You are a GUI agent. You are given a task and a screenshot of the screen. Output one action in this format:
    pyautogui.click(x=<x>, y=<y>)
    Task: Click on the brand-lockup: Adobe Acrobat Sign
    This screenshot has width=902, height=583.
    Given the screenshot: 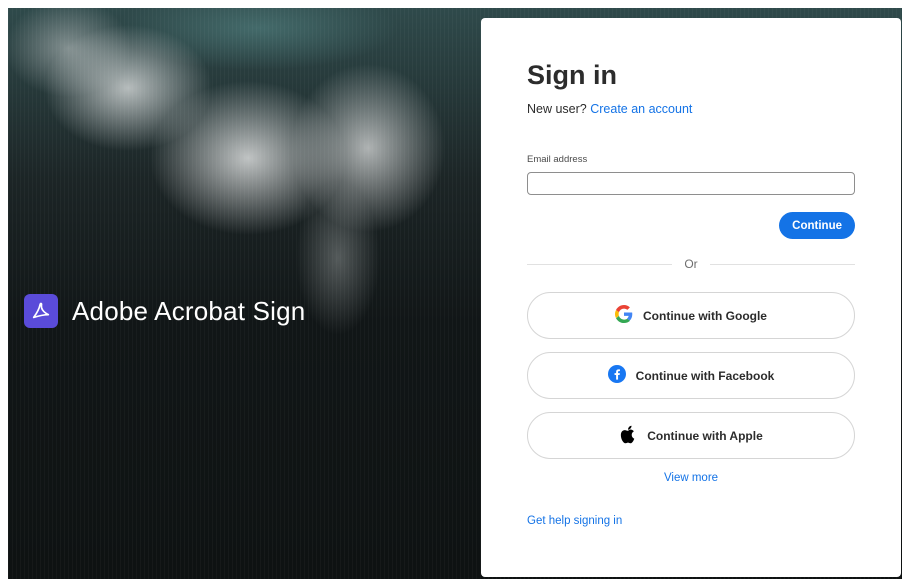 What is the action you would take?
    pyautogui.click(x=164, y=311)
    